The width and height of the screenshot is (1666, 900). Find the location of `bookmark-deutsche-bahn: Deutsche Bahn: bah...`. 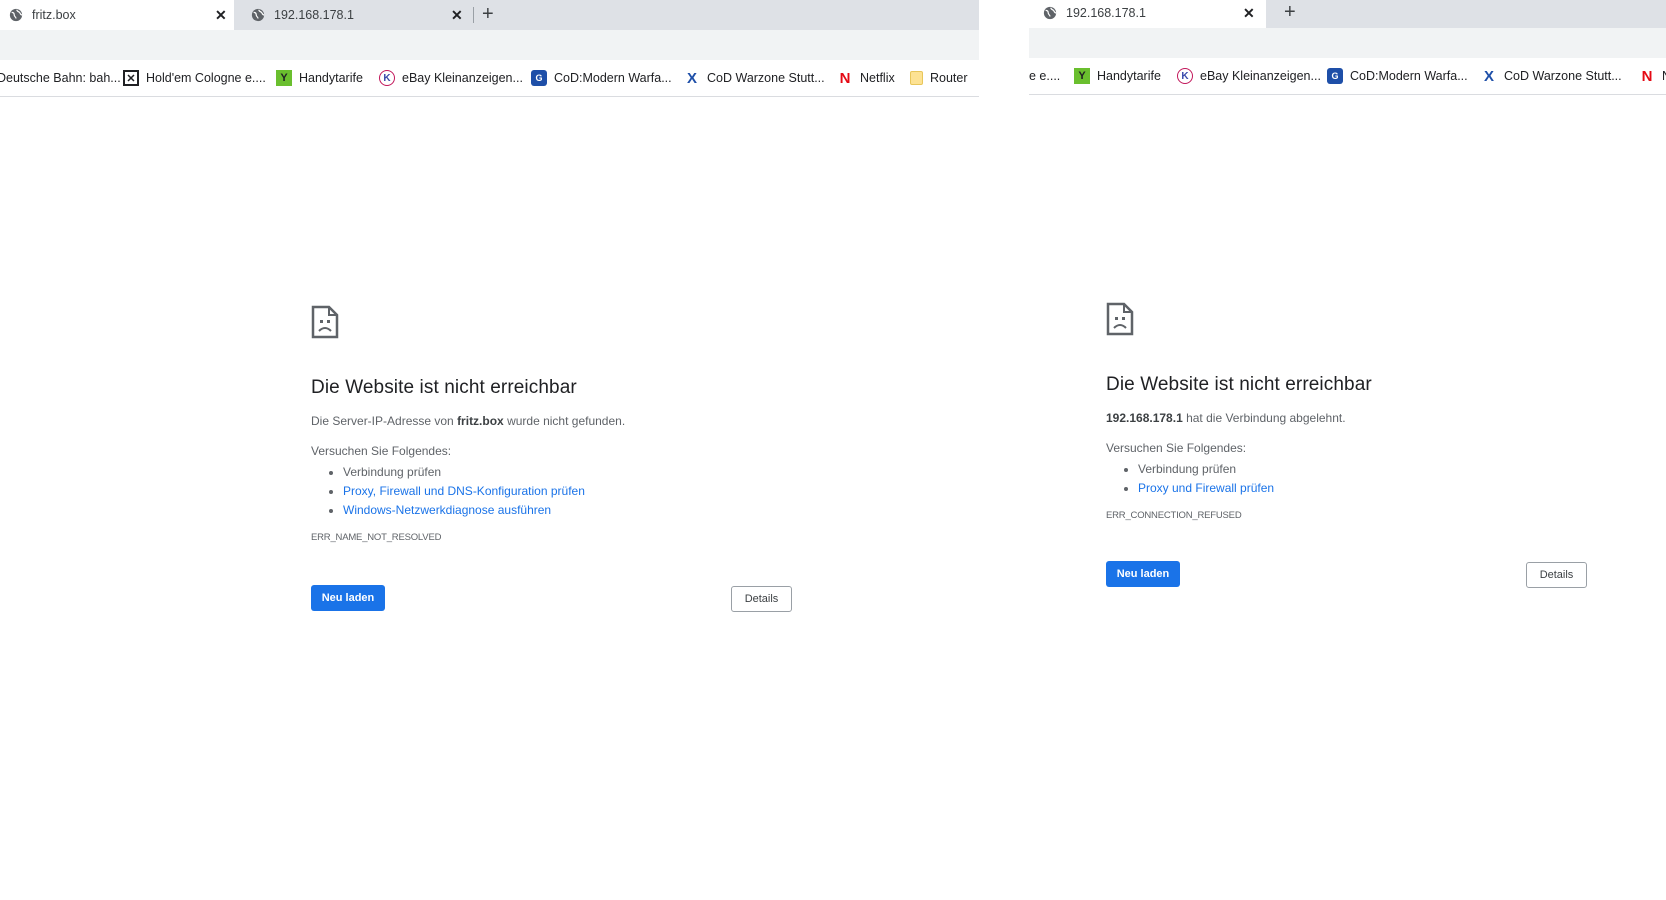

bookmark-deutsche-bahn: Deutsche Bahn: bah... is located at coordinates (60, 78).